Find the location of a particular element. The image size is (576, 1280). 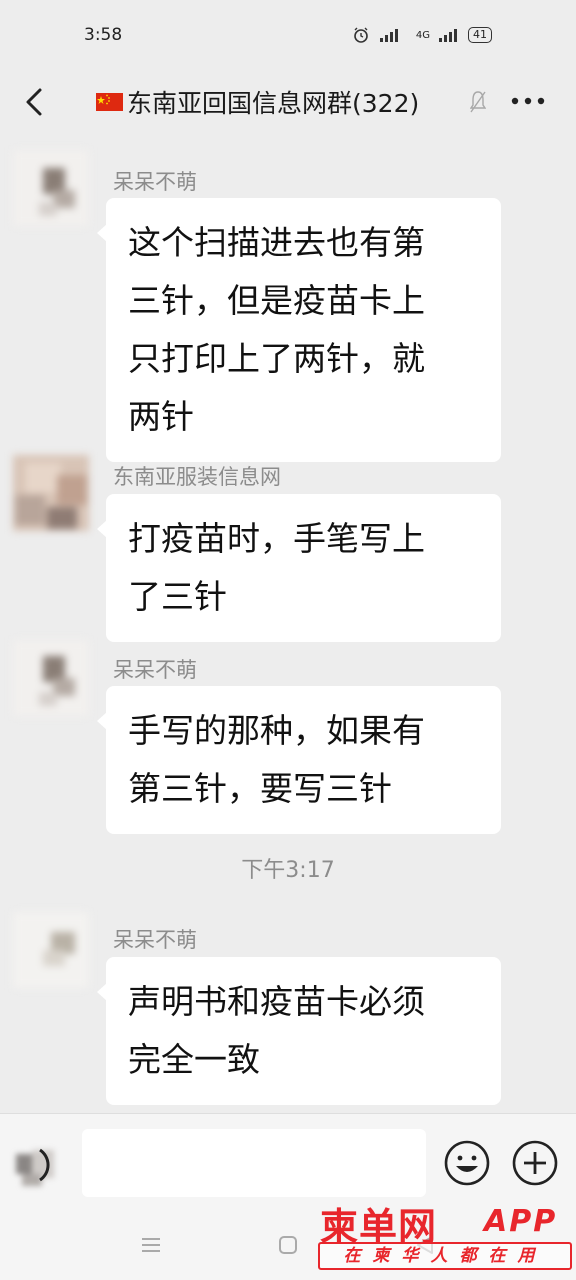

back-icon is located at coordinates (34, 102).